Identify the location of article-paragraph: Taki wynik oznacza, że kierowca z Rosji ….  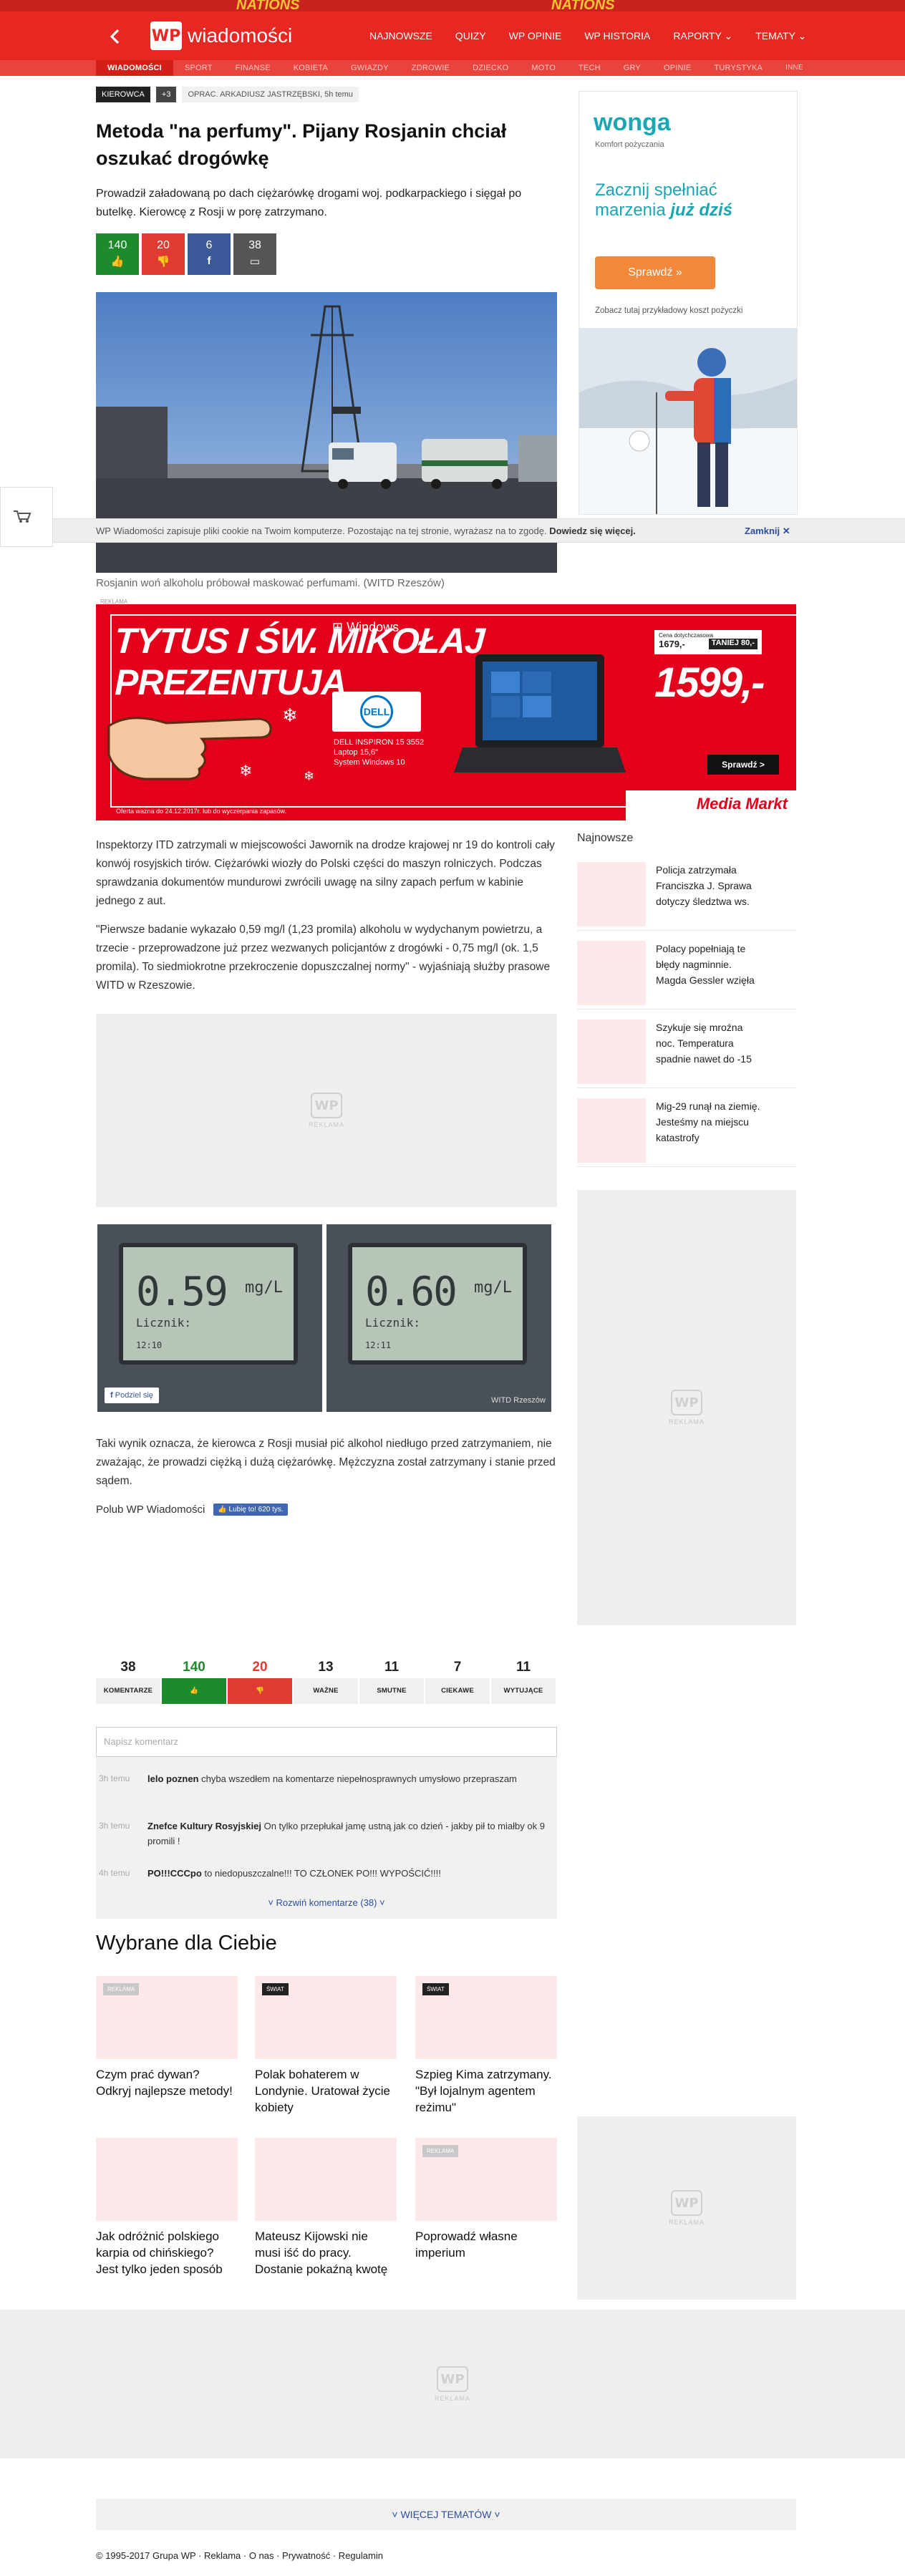
(326, 1463).